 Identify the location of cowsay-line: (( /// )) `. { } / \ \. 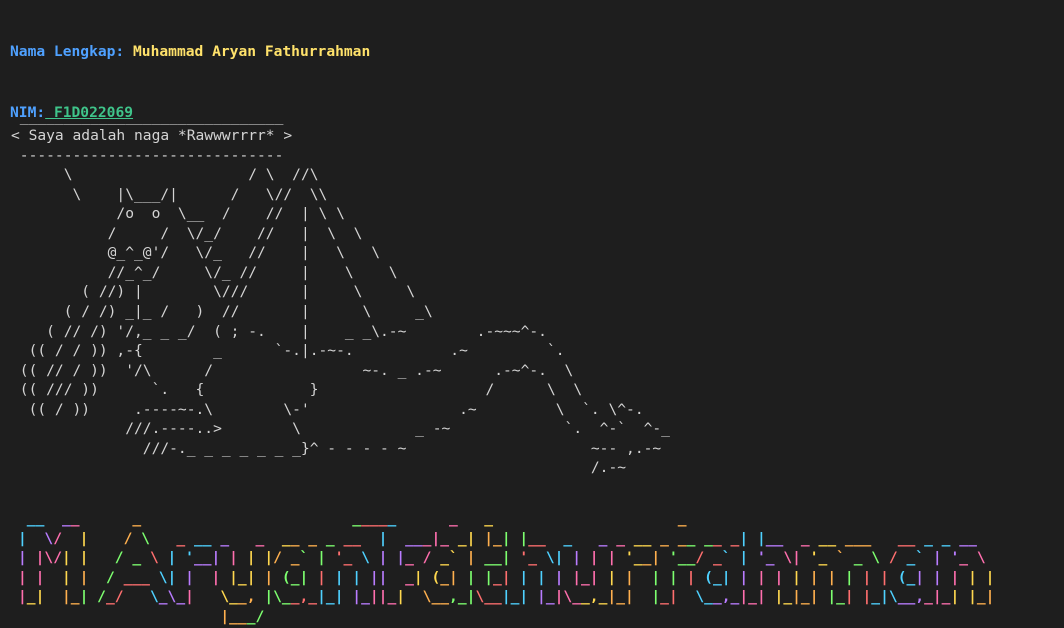
(297, 390).